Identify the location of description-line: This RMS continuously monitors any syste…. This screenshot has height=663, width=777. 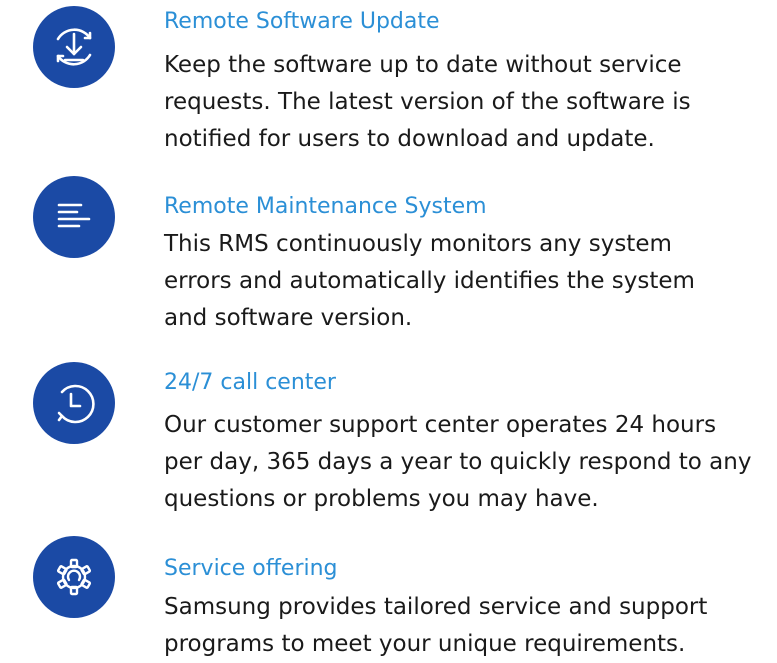
(418, 244).